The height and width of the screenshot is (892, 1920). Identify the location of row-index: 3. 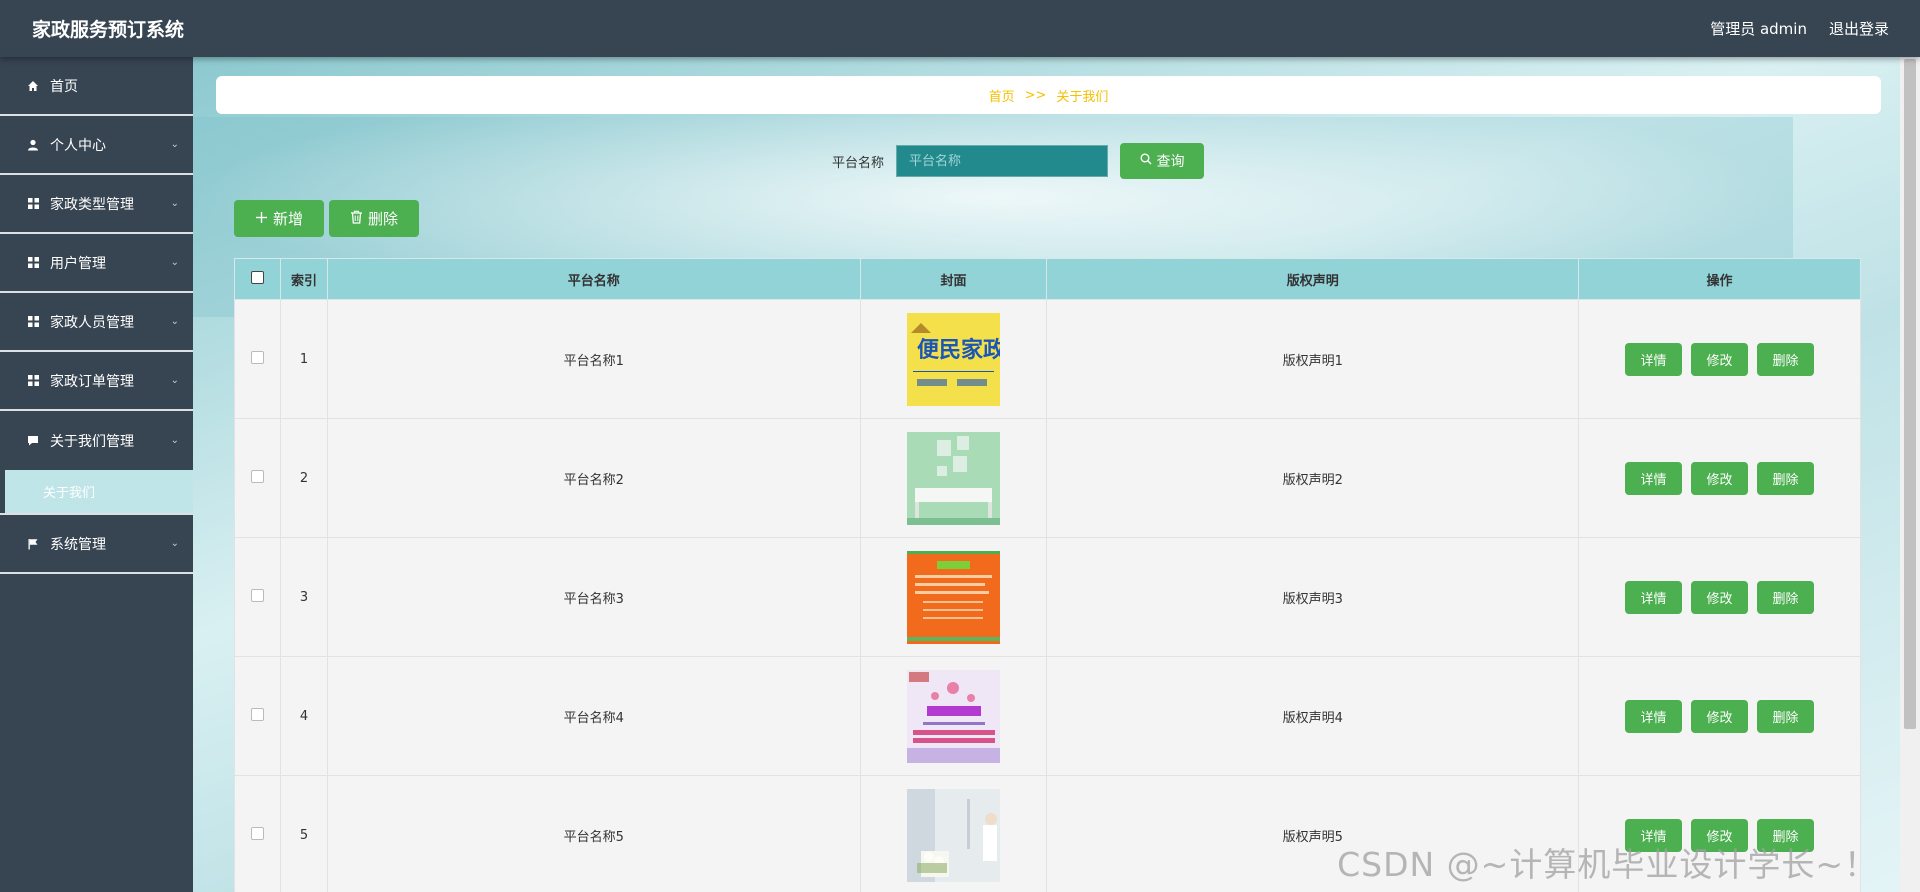
(303, 597).